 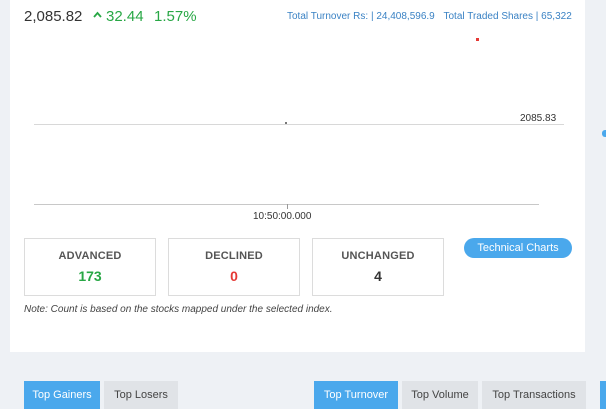 What do you see at coordinates (141, 395) in the screenshot?
I see `tab-top-losers: Top Losers` at bounding box center [141, 395].